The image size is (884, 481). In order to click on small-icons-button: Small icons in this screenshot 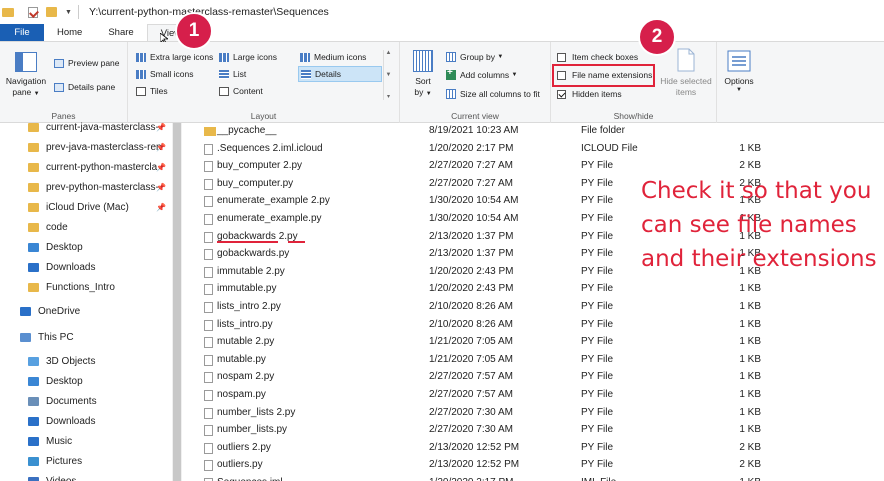, I will do `click(164, 74)`.